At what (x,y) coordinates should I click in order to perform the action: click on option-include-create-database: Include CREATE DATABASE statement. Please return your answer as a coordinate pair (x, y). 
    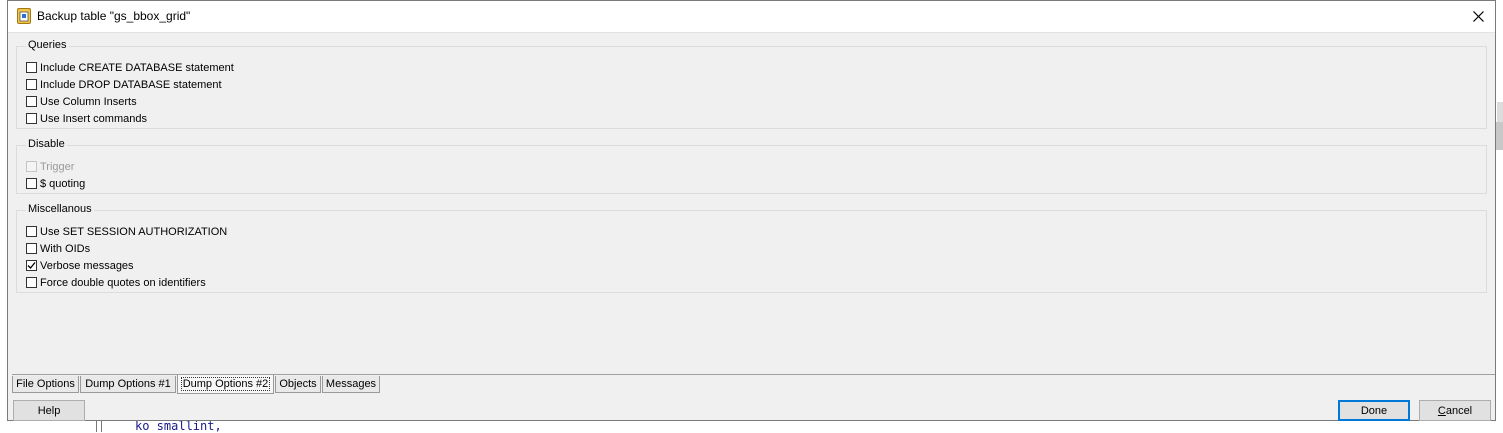
    Looking at the image, I should click on (130, 67).